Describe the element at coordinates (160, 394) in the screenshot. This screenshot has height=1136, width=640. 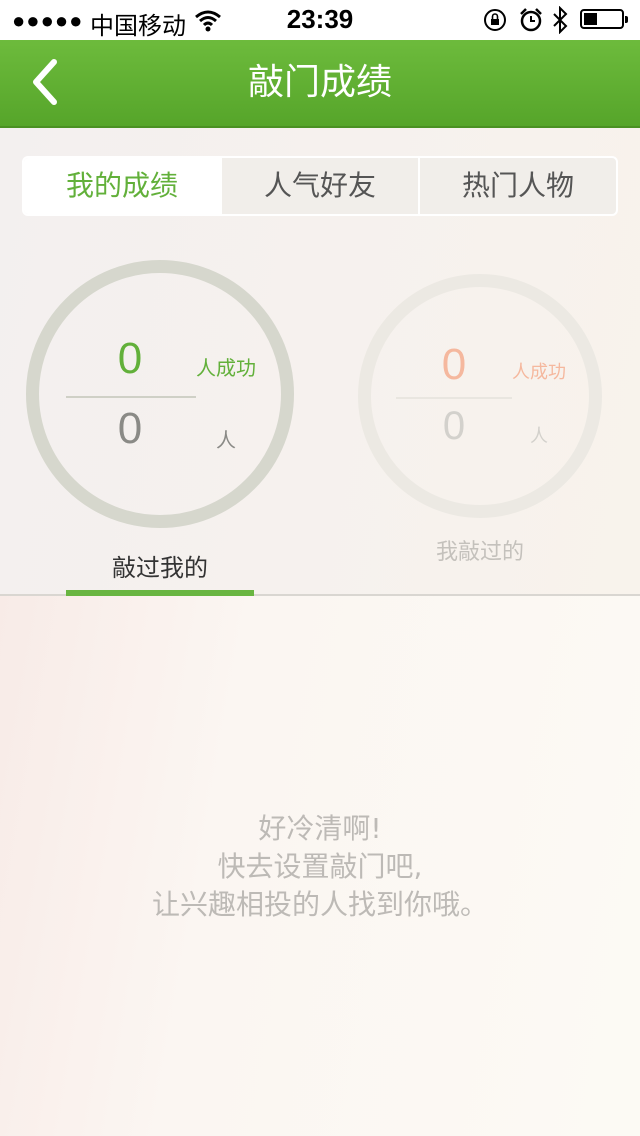
I see `knocked-me-ring` at that location.